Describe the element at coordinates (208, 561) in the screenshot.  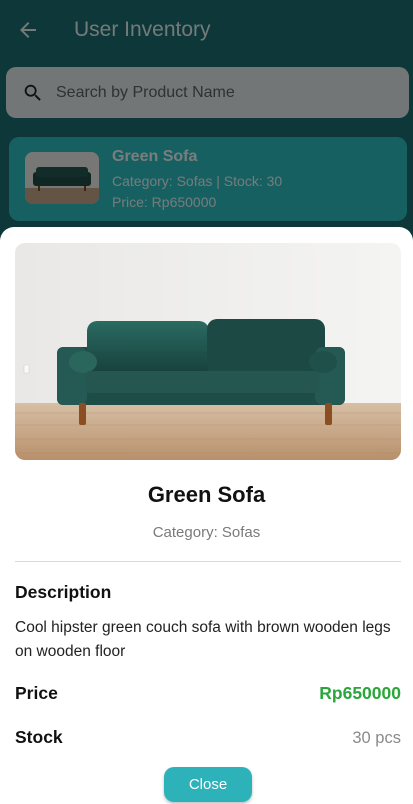
I see `divider` at that location.